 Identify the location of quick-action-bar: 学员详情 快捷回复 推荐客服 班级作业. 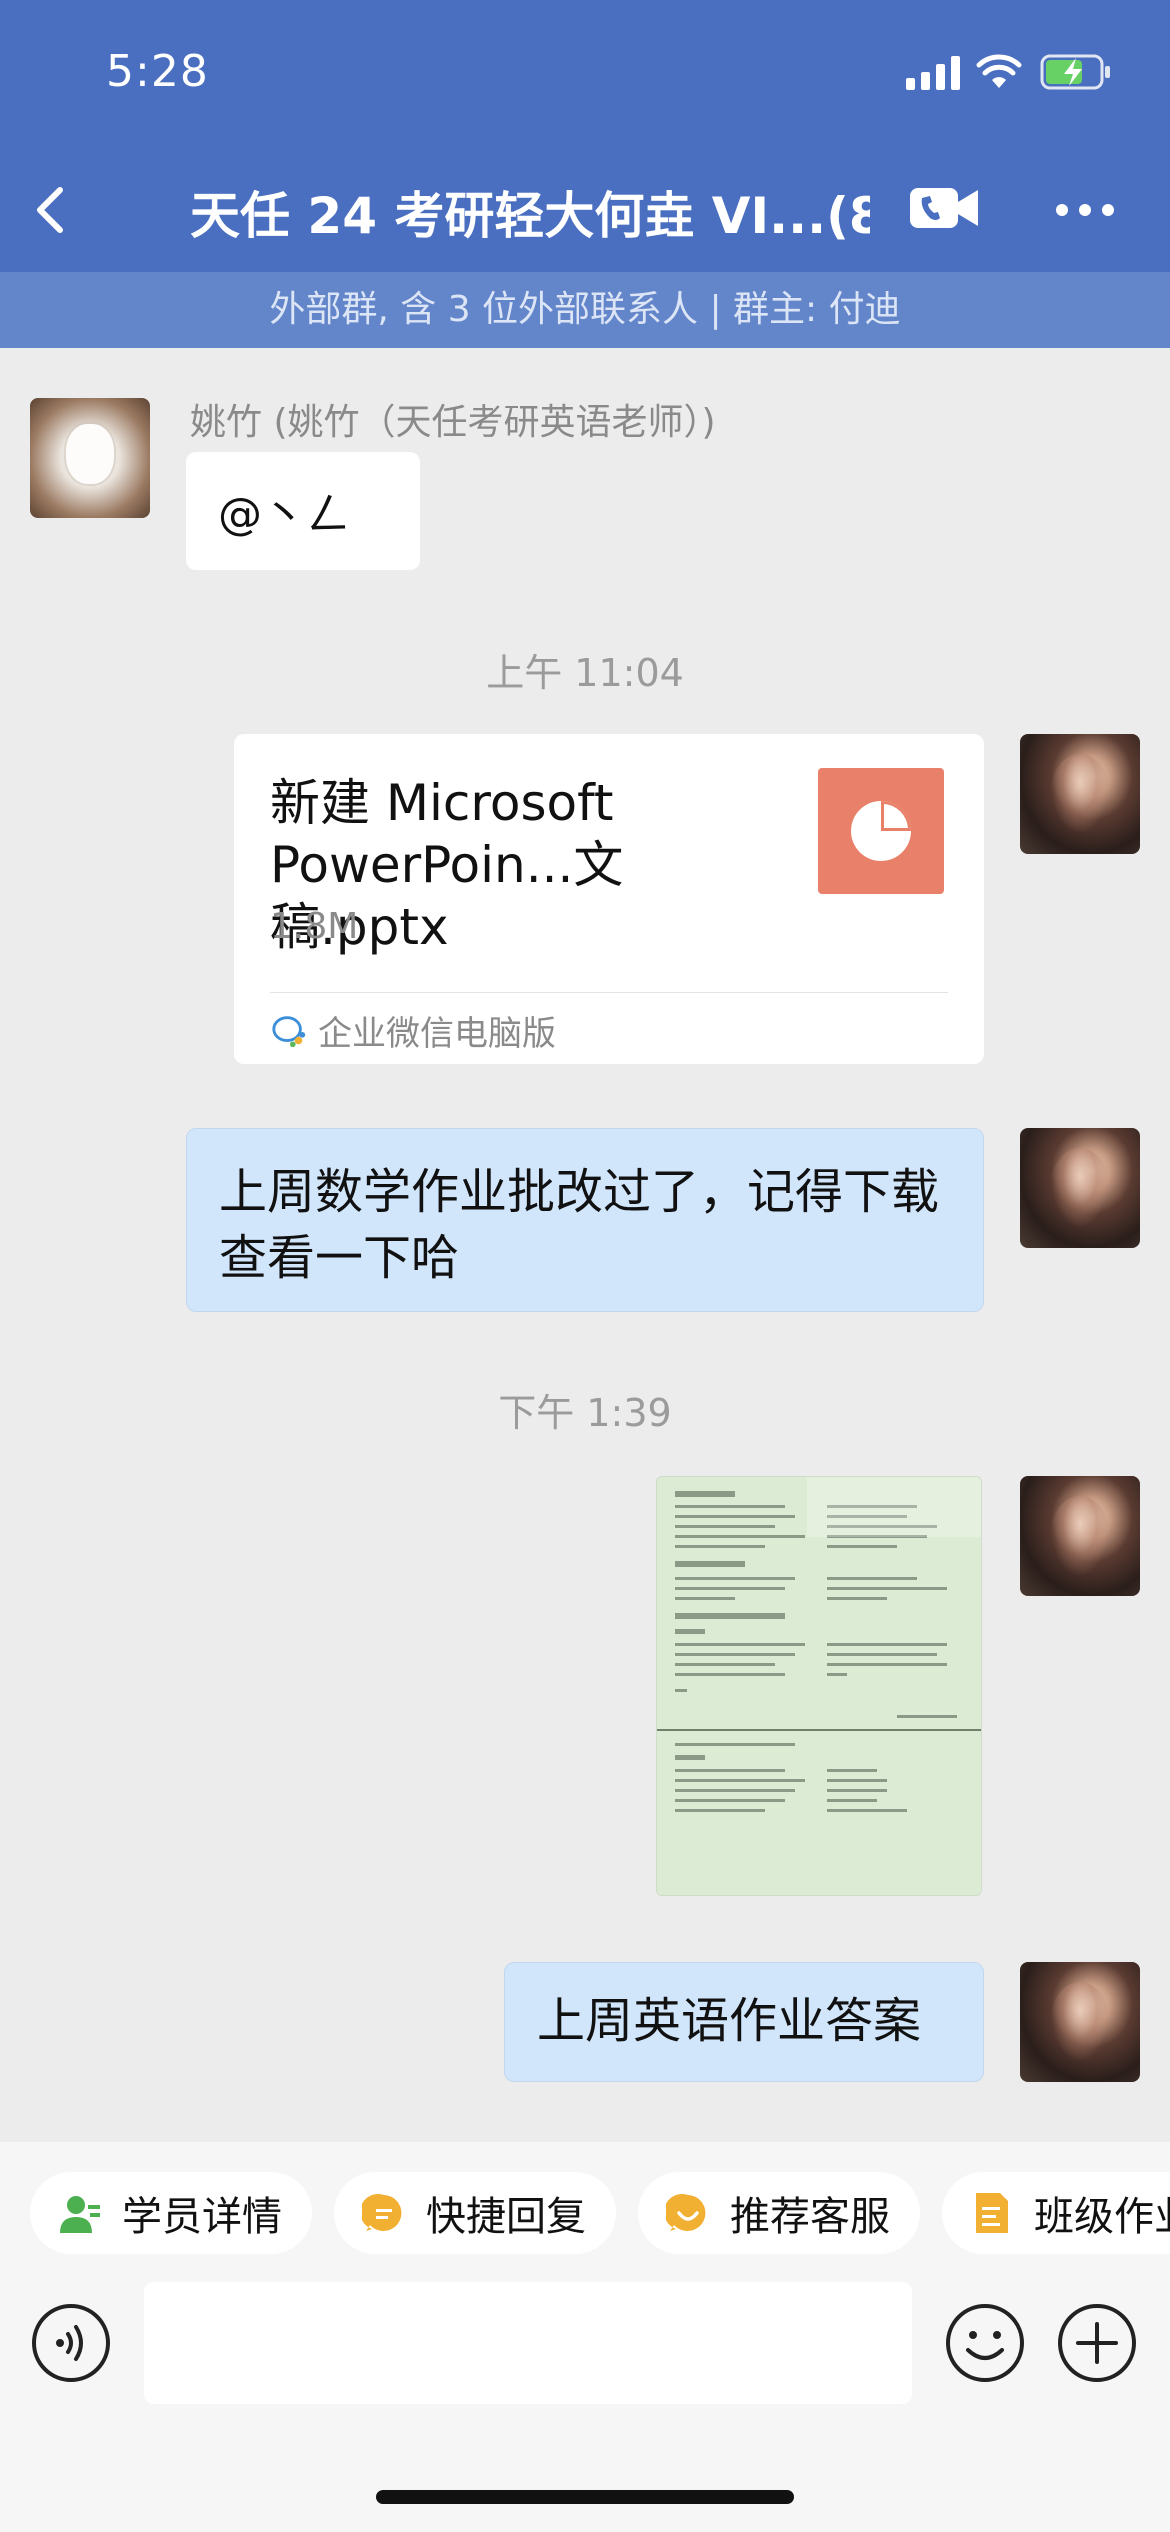
(585, 2212).